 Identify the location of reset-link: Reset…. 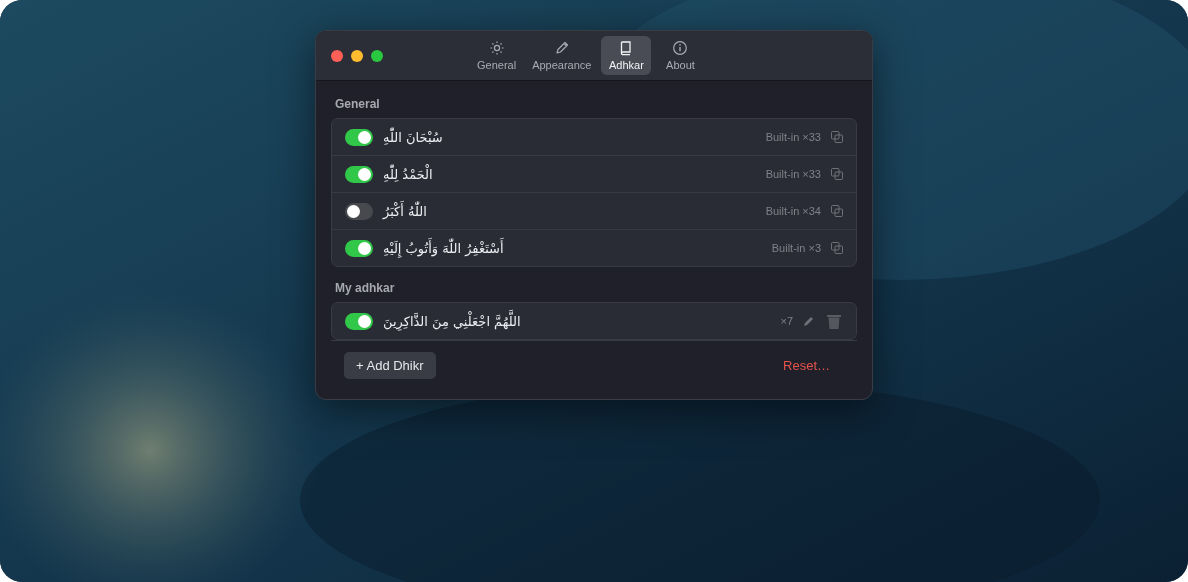
(806, 365).